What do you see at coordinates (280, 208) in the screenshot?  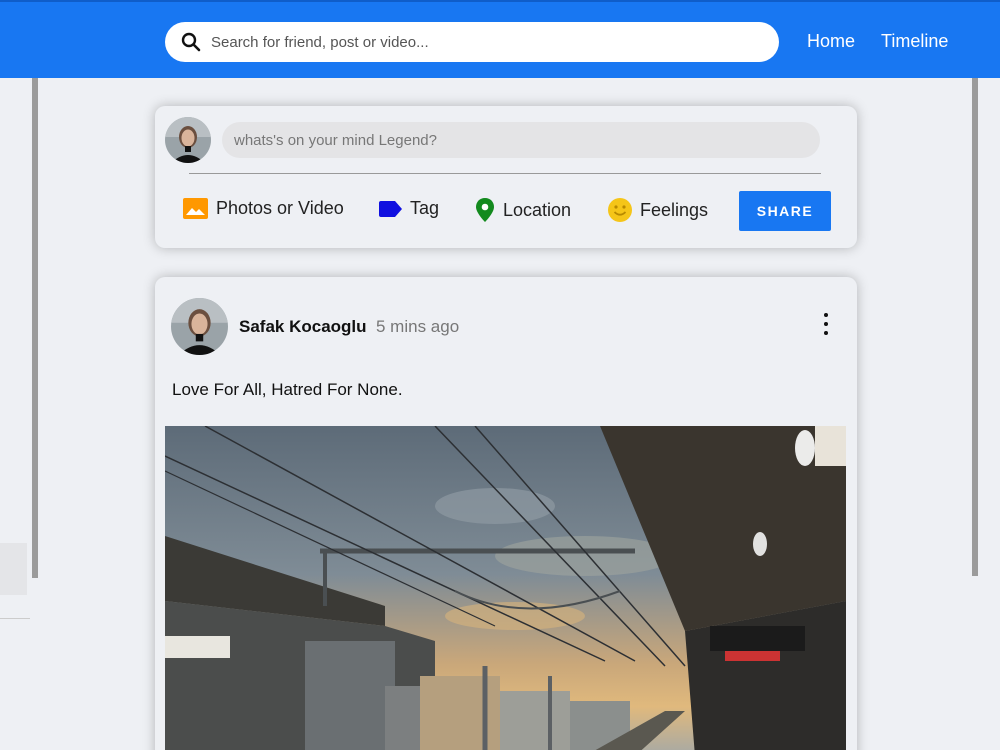 I see `option-label: Photos or Video` at bounding box center [280, 208].